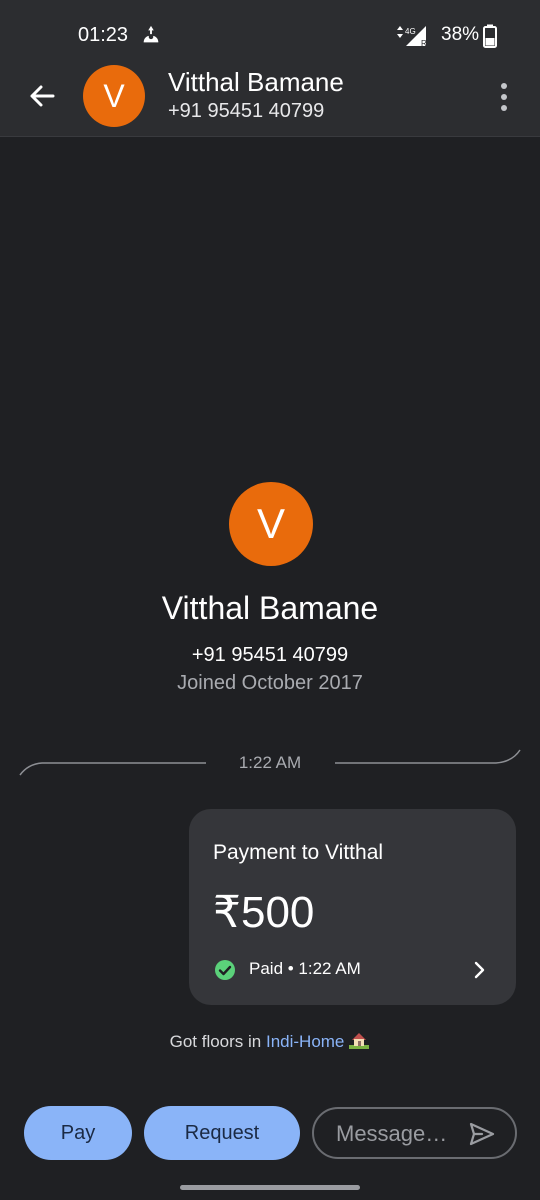 This screenshot has width=540, height=1200. I want to click on message-input, so click(398, 1134).